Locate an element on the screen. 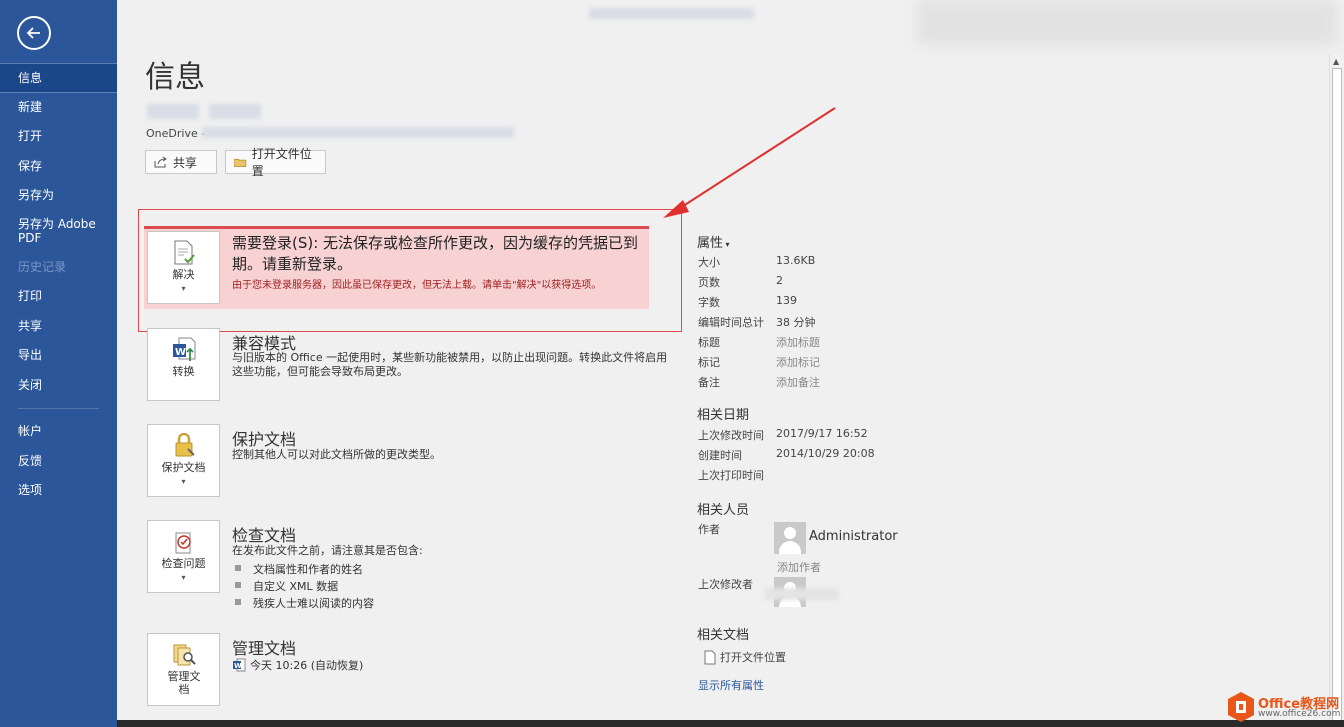 Image resolution: width=1344 pixels, height=727 pixels. scroll-up-arrow-icon: ▲ is located at coordinates (1336, 61).